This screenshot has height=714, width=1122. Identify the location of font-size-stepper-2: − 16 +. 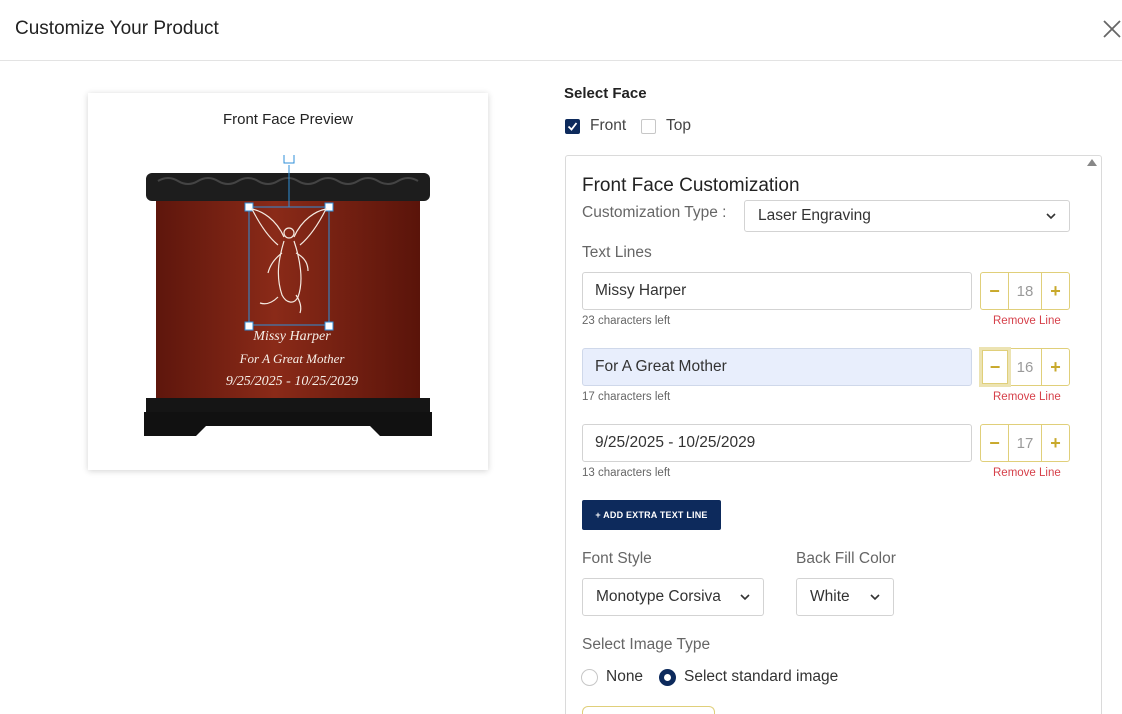
(1024, 367).